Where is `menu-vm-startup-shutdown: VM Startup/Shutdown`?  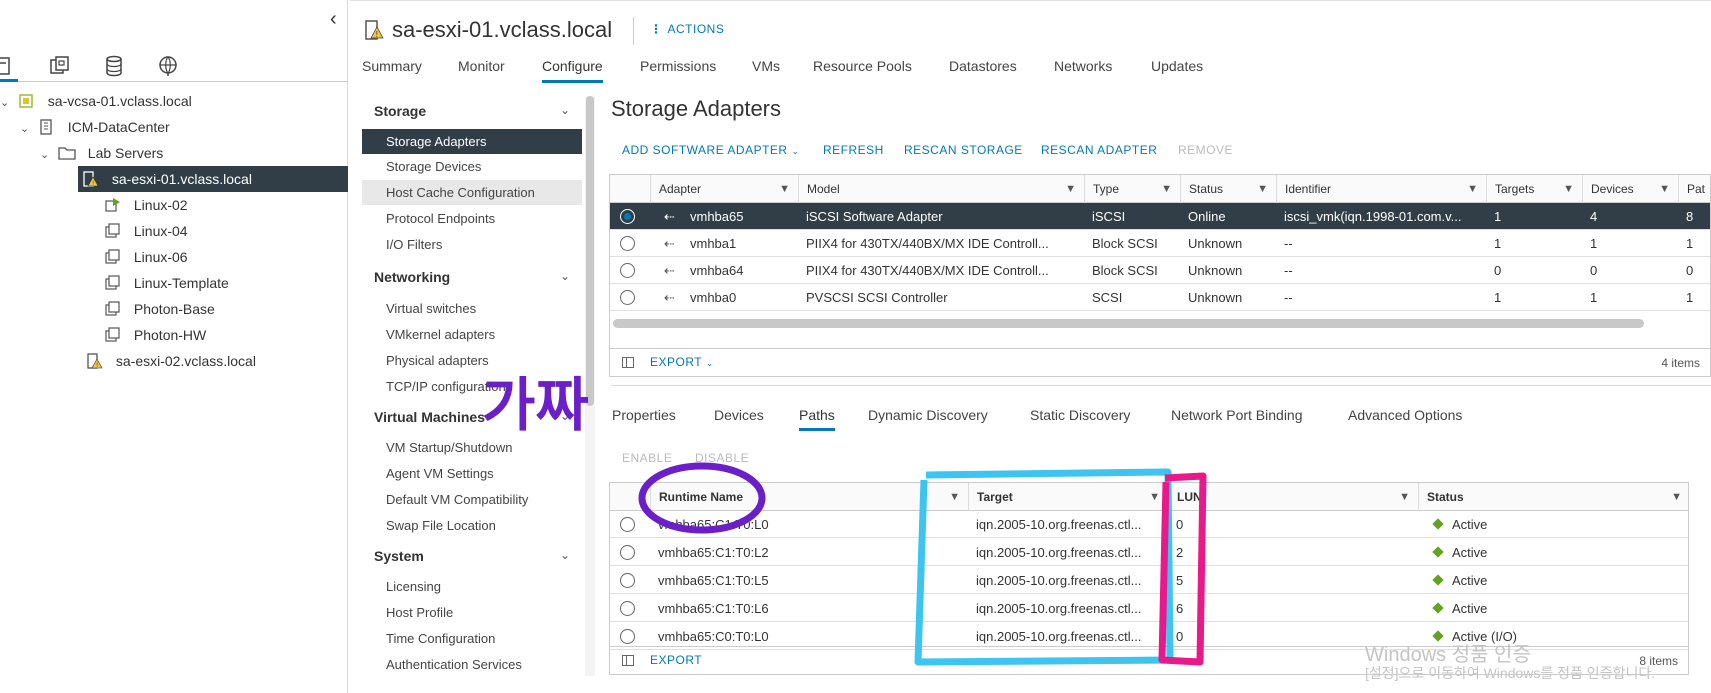 menu-vm-startup-shutdown: VM Startup/Shutdown is located at coordinates (472, 447).